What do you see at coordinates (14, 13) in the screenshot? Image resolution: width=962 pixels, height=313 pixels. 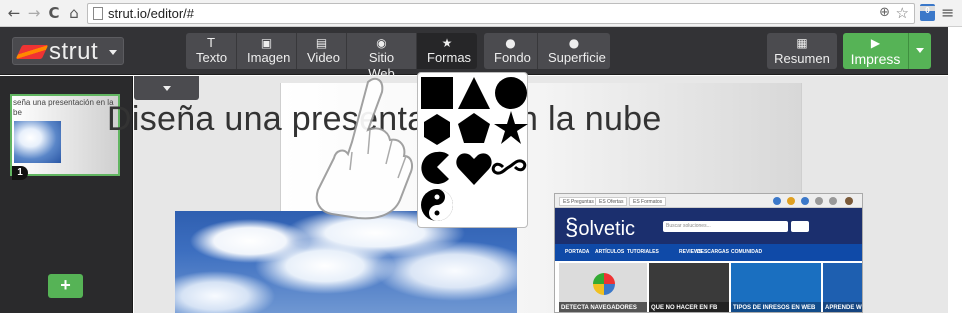 I see `back-icon: ←` at bounding box center [14, 13].